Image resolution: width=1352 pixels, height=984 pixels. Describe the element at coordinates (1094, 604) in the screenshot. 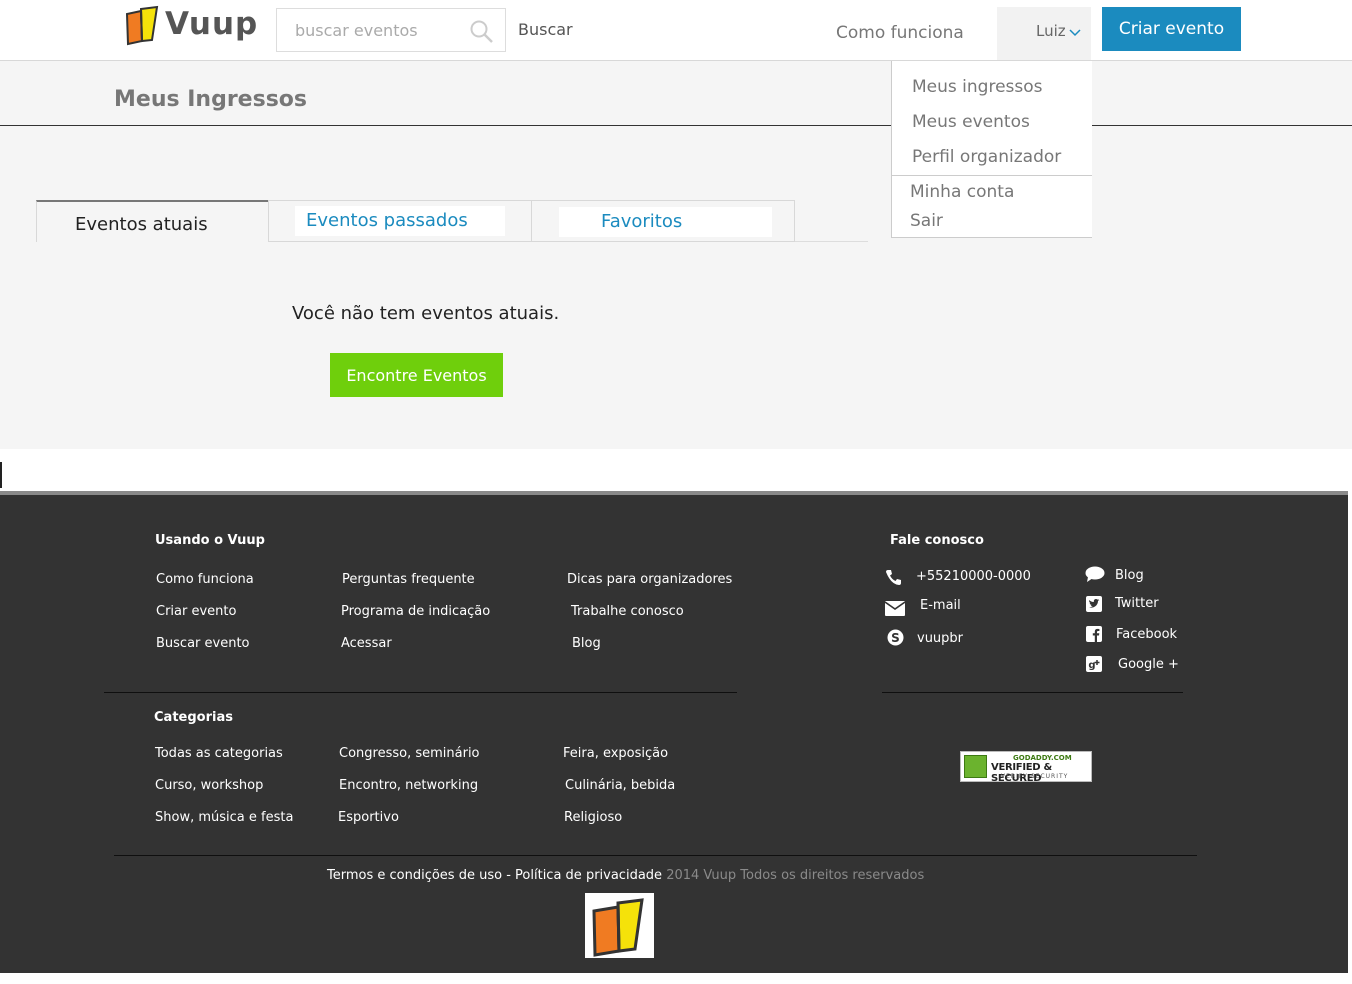

I see `twitter-icon` at that location.